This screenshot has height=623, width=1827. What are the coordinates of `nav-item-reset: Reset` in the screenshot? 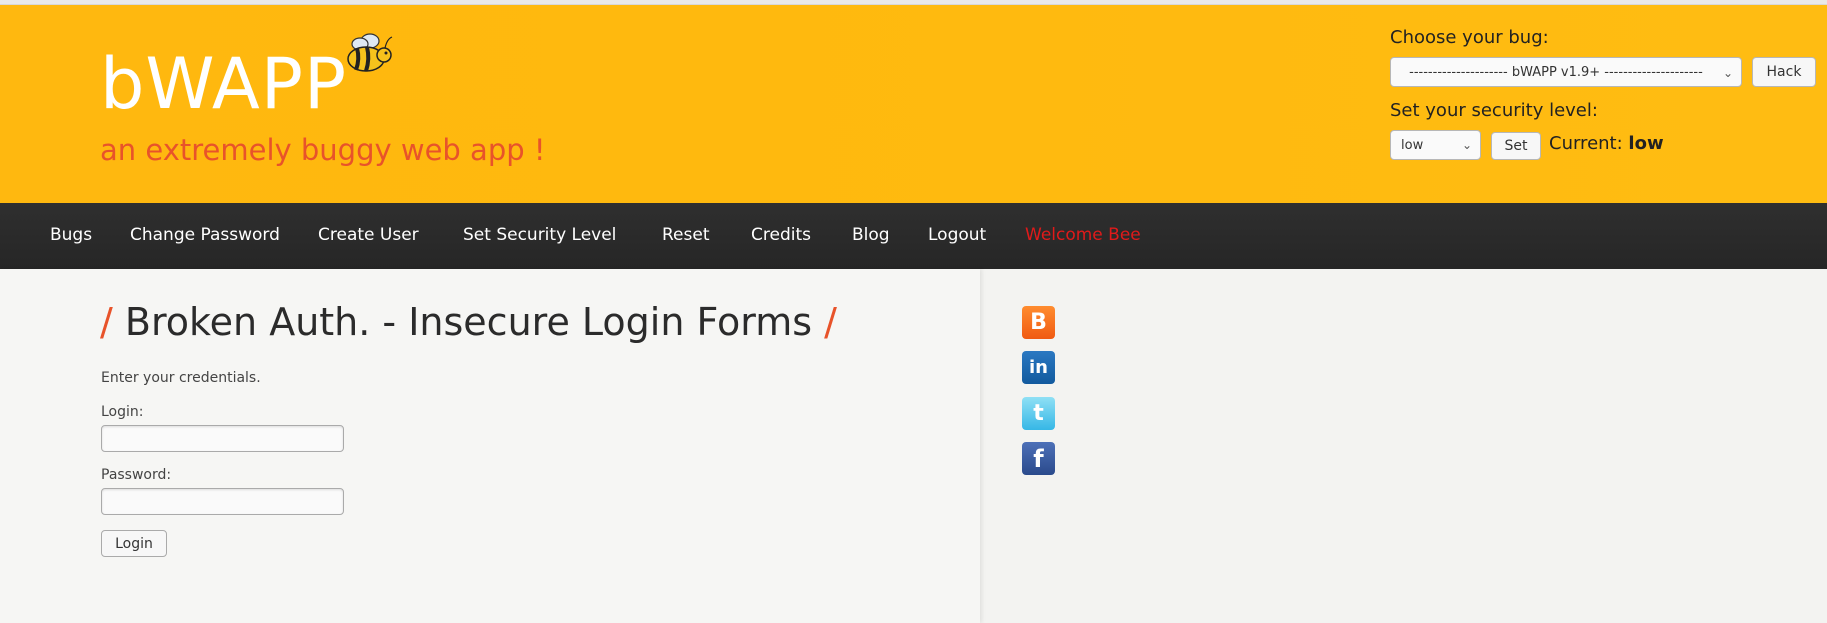 It's located at (686, 235).